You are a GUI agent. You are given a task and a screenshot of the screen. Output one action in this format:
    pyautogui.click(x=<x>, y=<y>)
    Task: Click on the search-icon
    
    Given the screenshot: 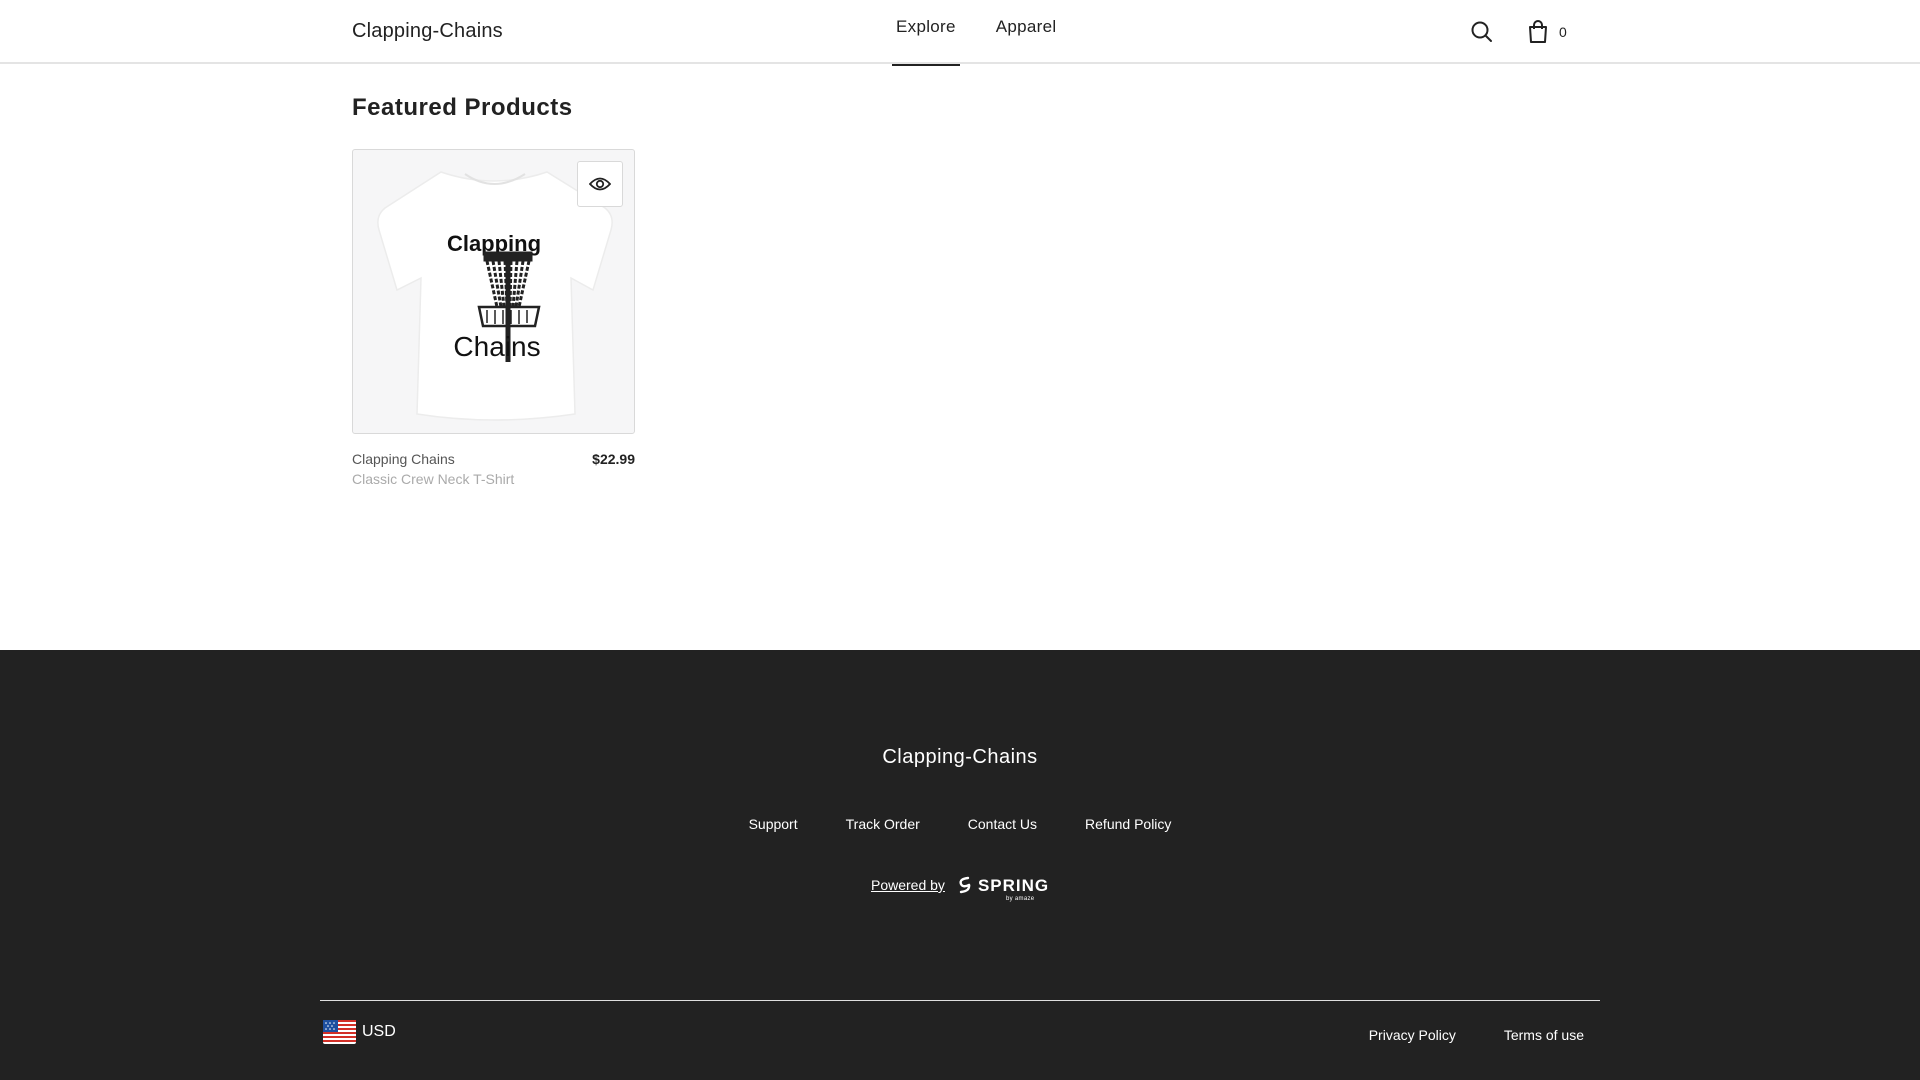 What is the action you would take?
    pyautogui.click(x=1481, y=31)
    